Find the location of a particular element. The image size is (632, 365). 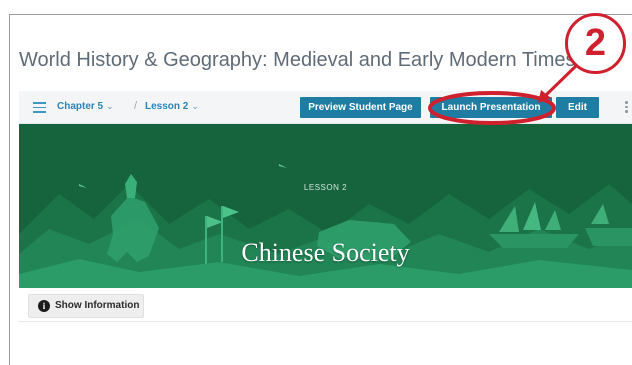

lesson-kicker: LESSON 2 is located at coordinates (325, 187).